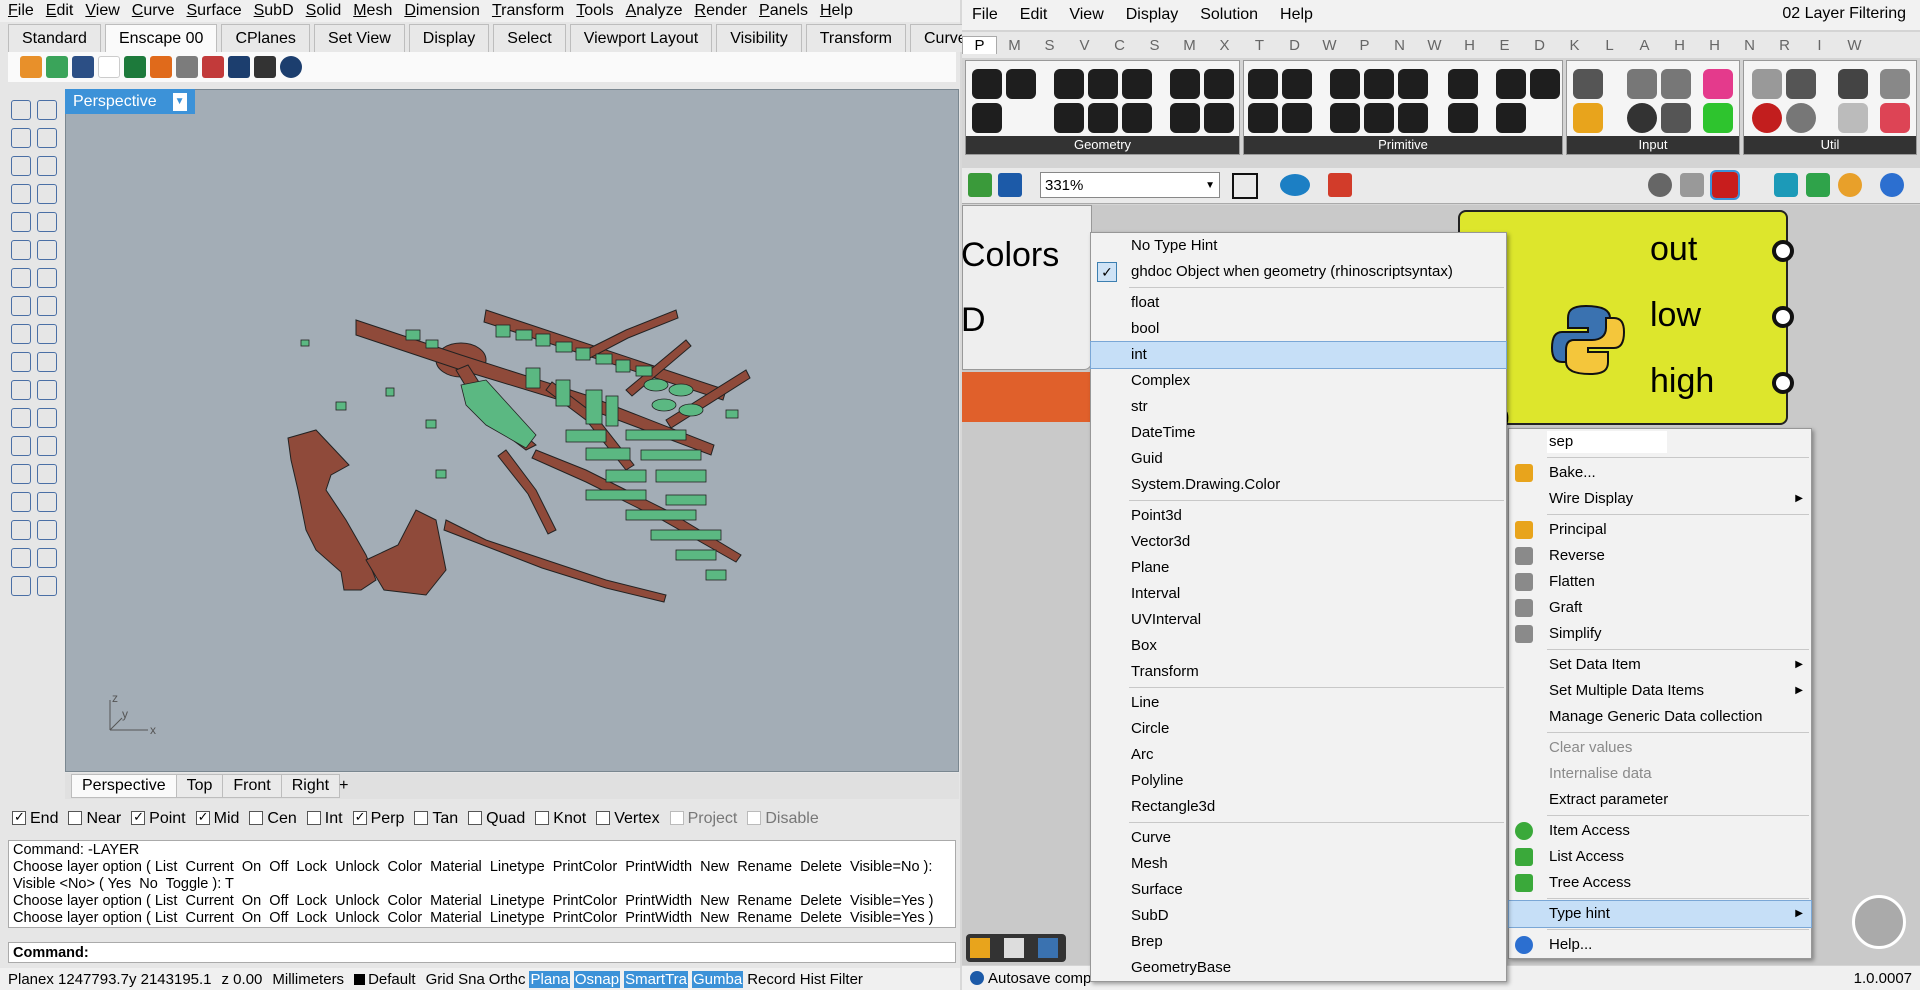 The height and width of the screenshot is (990, 1920). Describe the element at coordinates (980, 948) in the screenshot. I see `quick-tool-icon` at that location.